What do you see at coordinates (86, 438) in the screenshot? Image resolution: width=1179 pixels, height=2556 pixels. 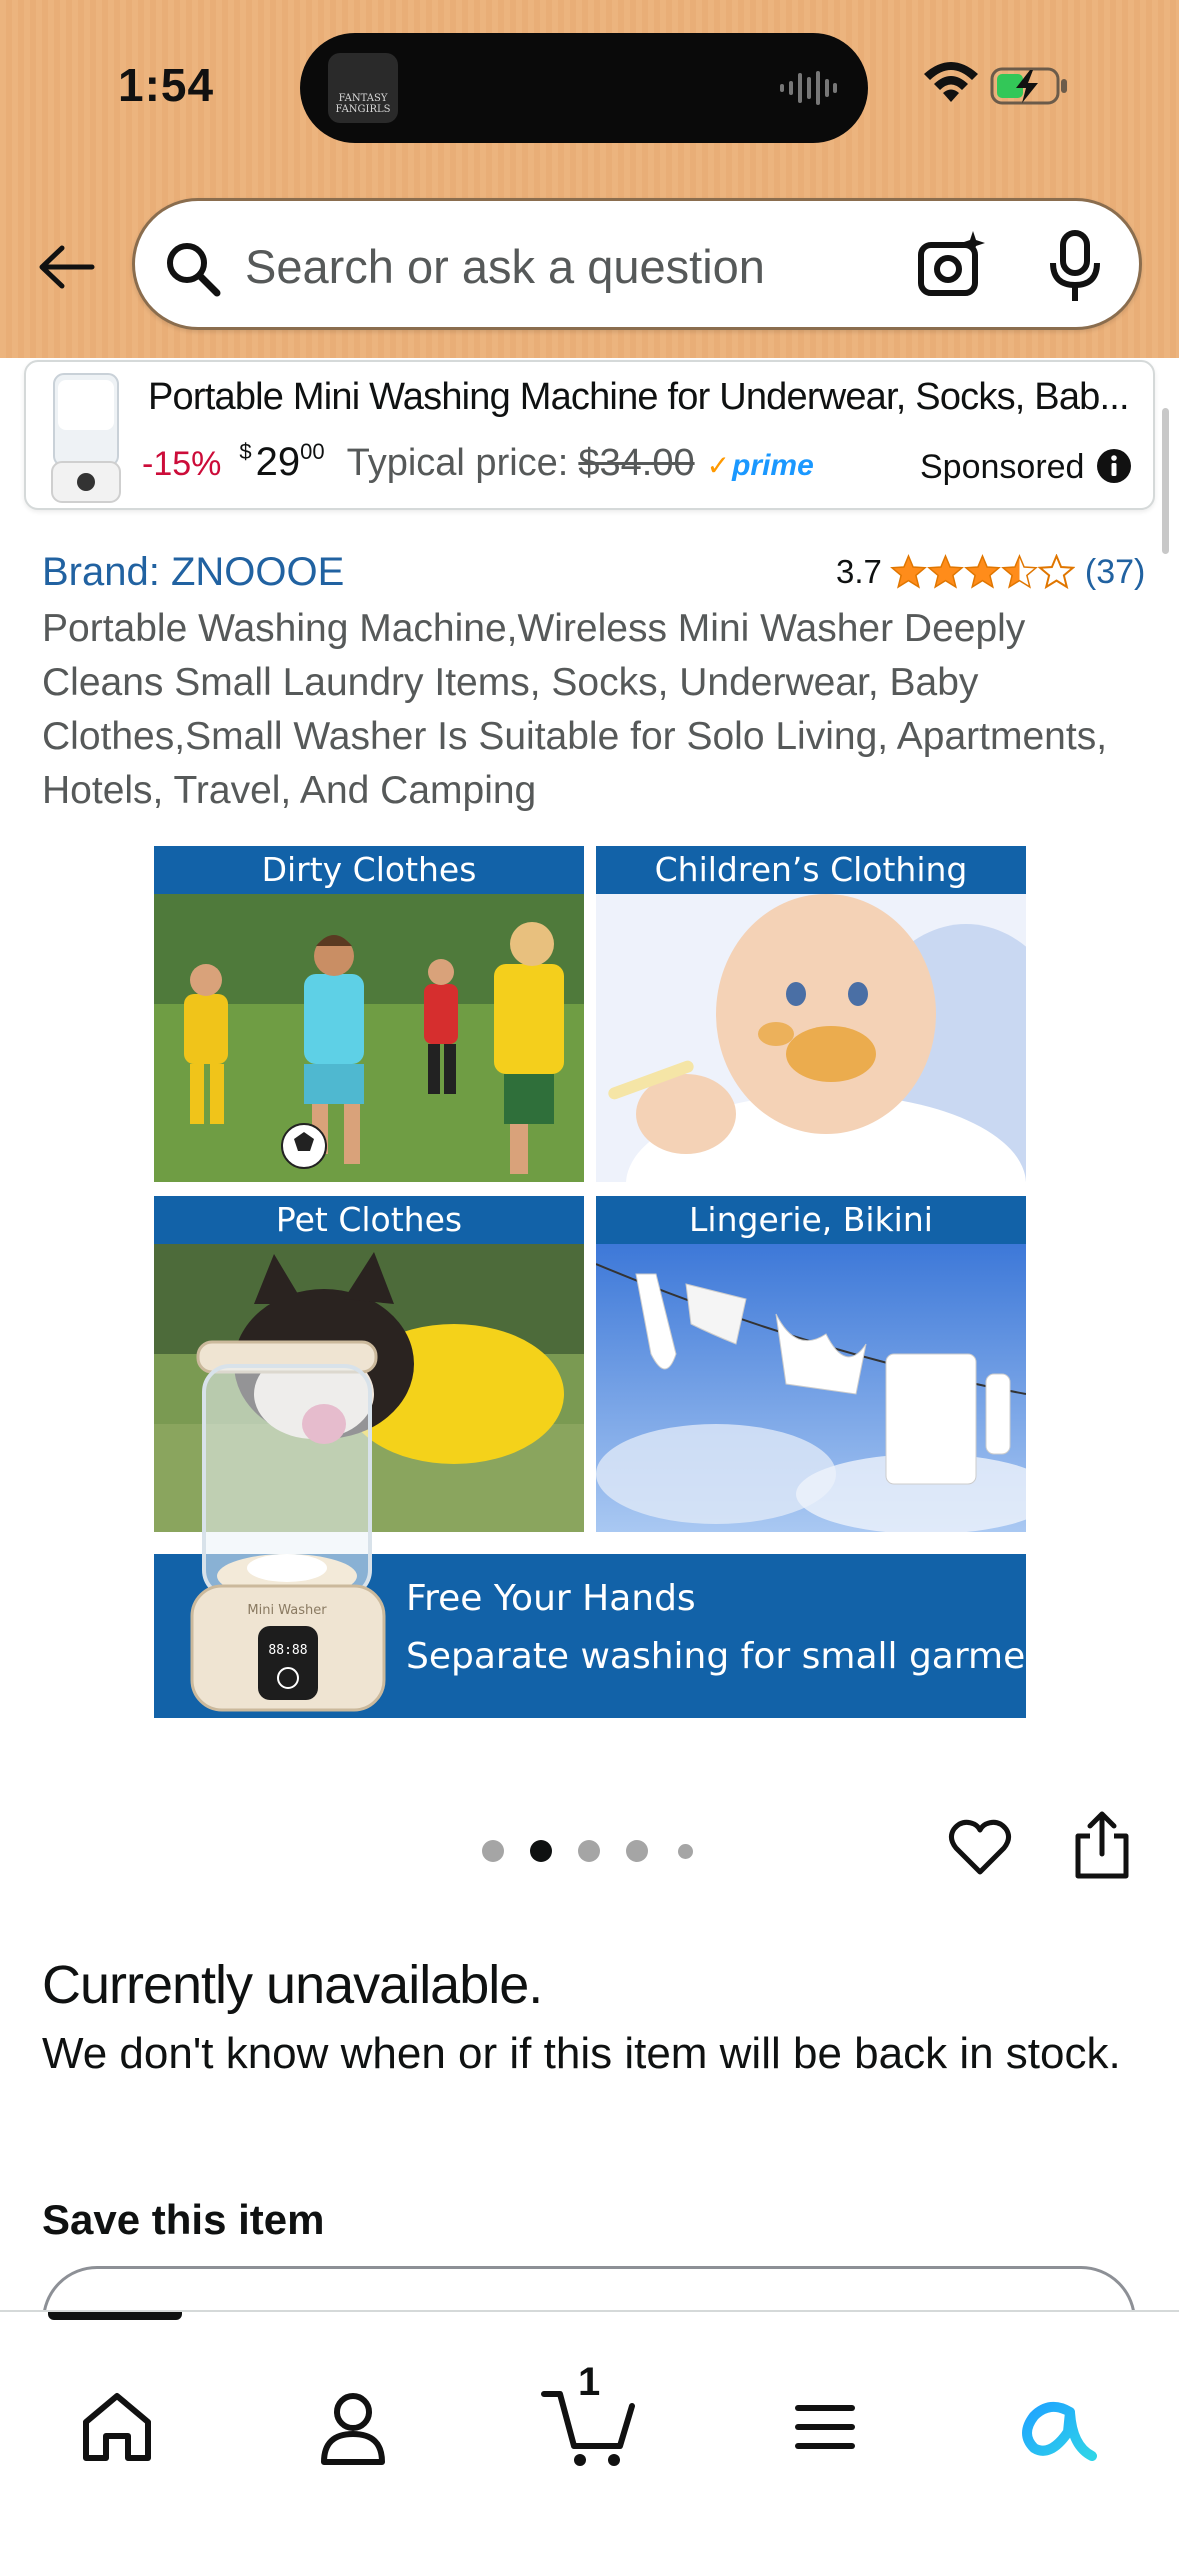 I see `sponsored-product-thumbnail` at bounding box center [86, 438].